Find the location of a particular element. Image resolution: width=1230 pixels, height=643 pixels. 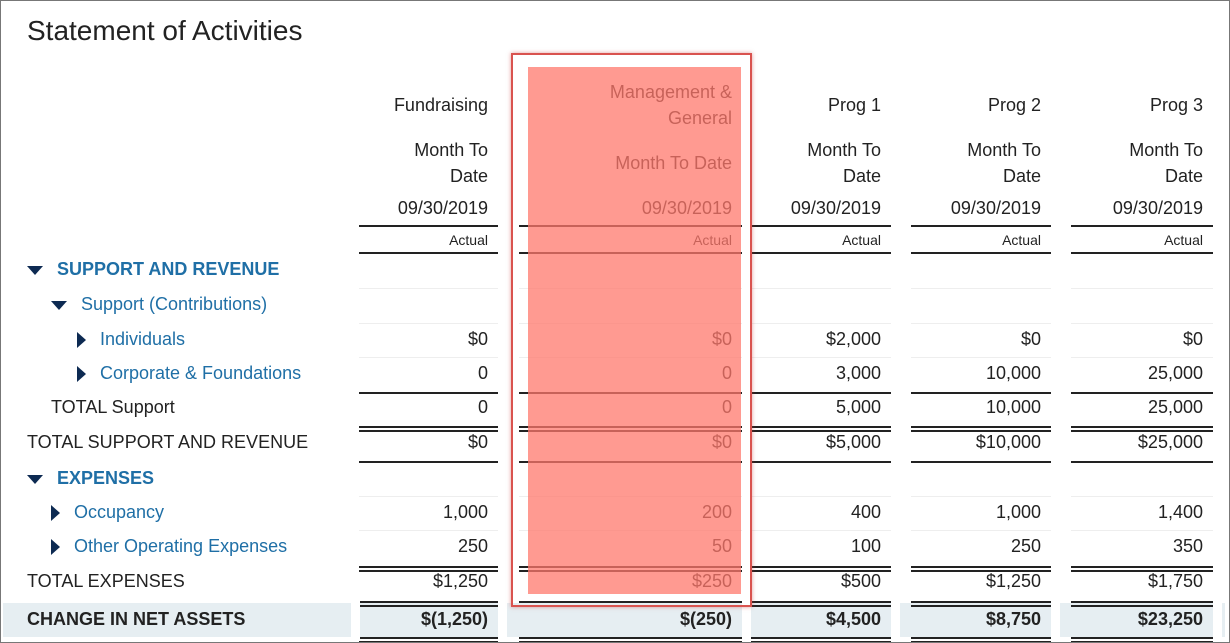

value-cell: 400 is located at coordinates (865, 512).